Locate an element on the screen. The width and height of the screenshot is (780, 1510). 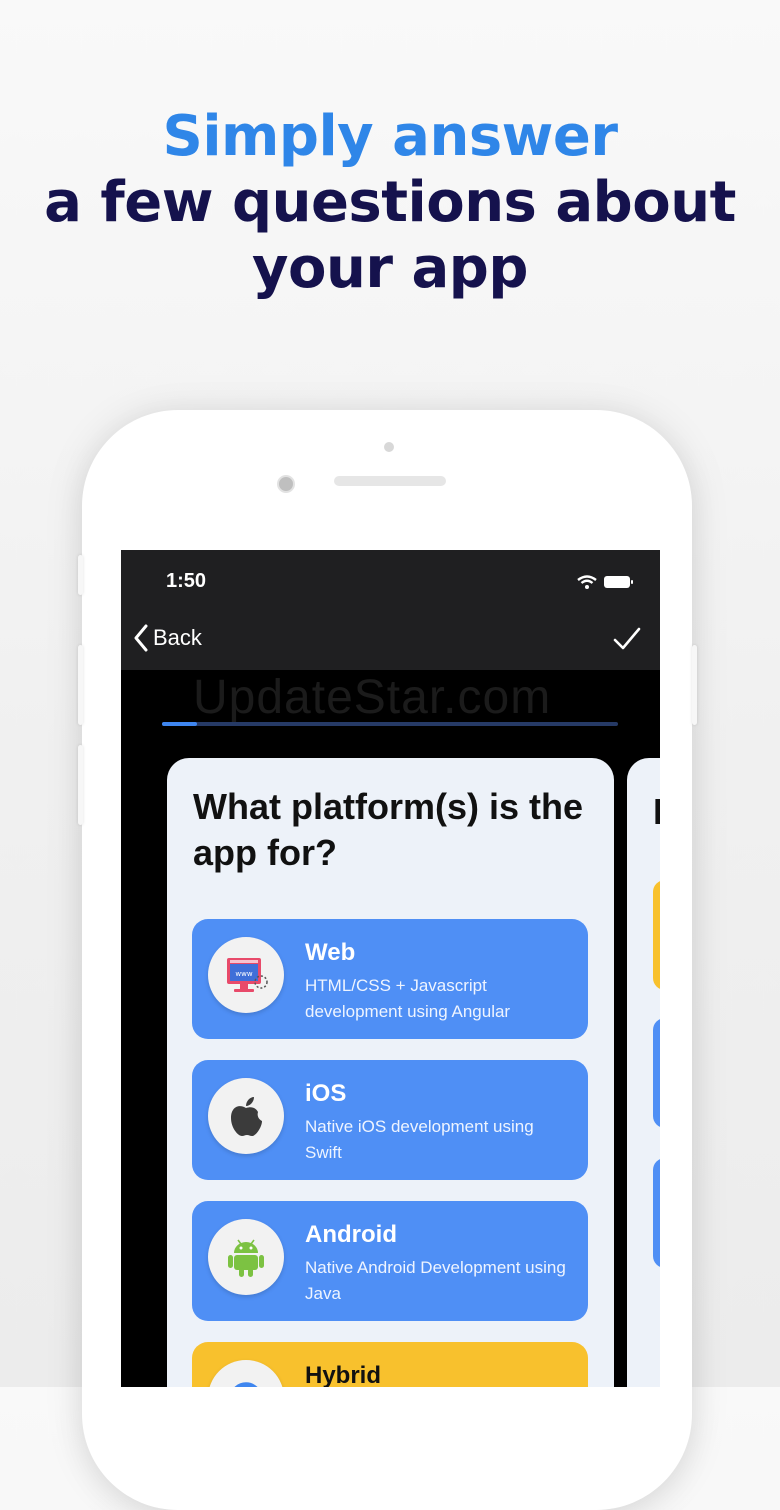
status-time: 1:50 is located at coordinates (186, 581).